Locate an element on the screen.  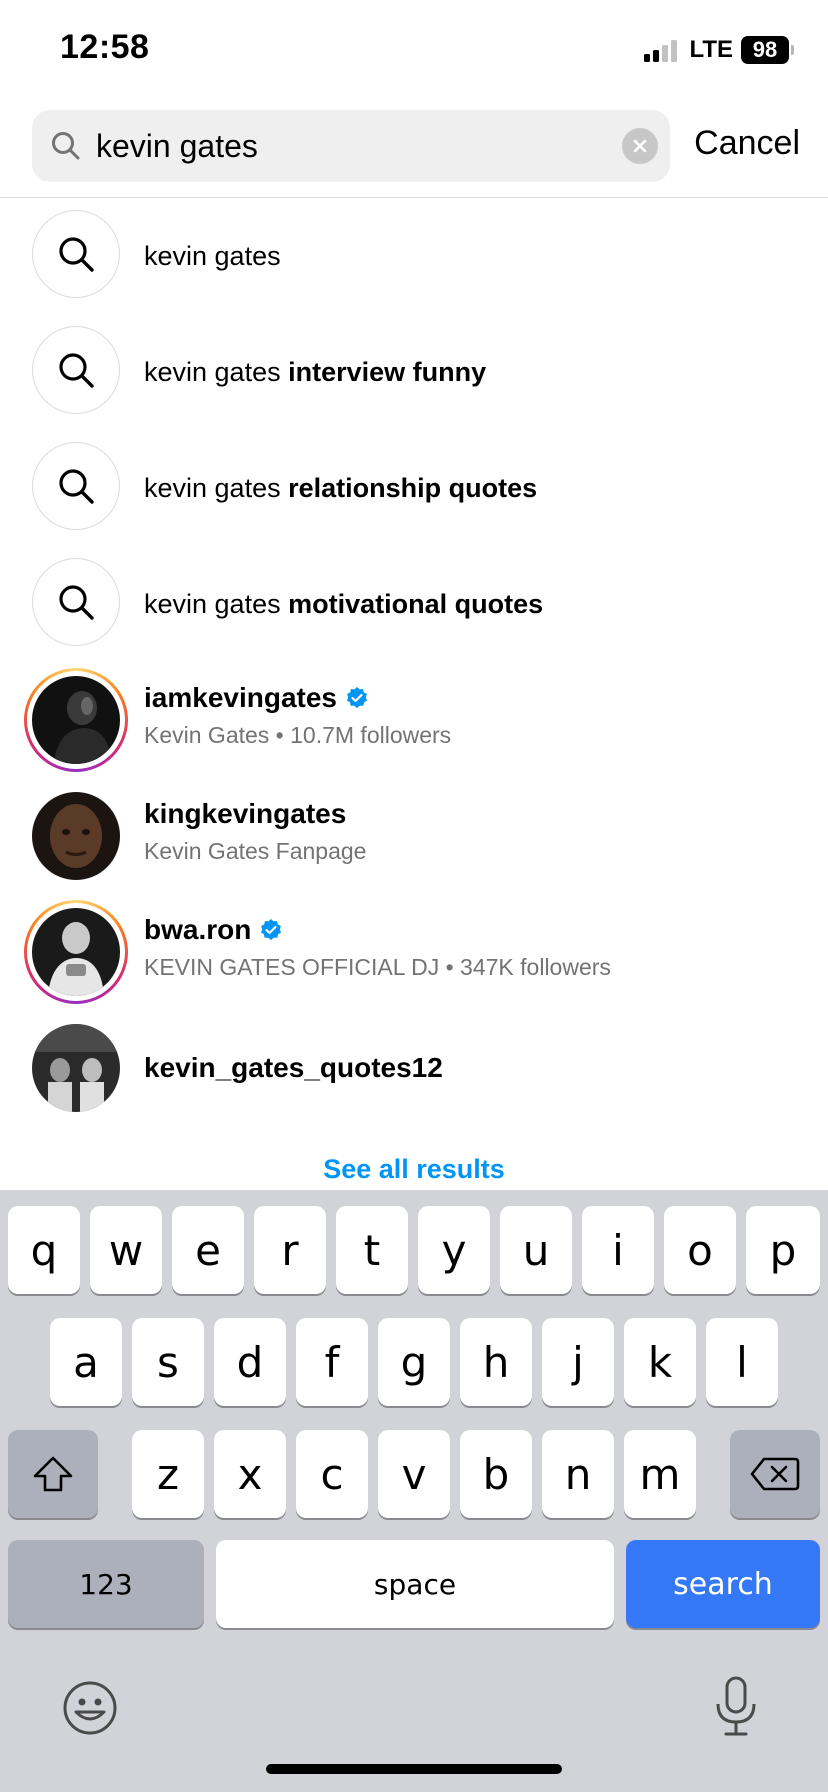
username: kingkevingates is located at coordinates (245, 813).